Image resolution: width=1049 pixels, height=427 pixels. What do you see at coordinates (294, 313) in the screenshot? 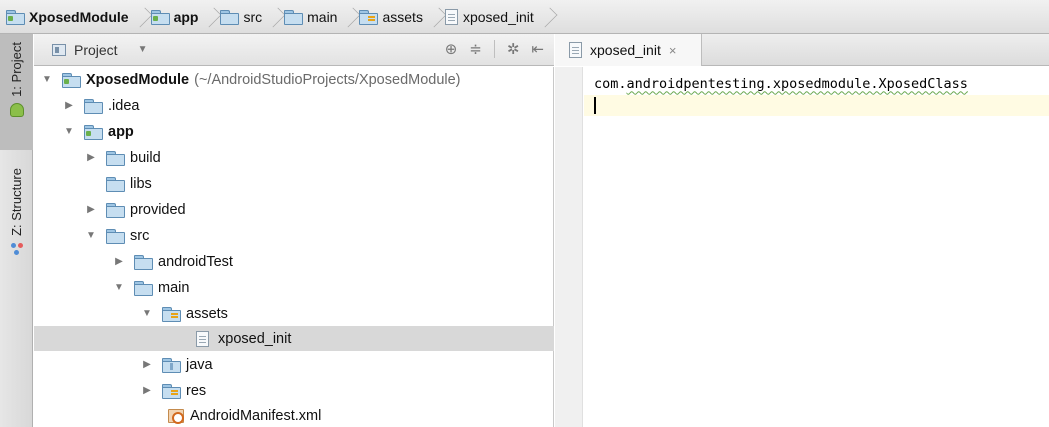
I see `tree-row-assets: ▼ assets` at bounding box center [294, 313].